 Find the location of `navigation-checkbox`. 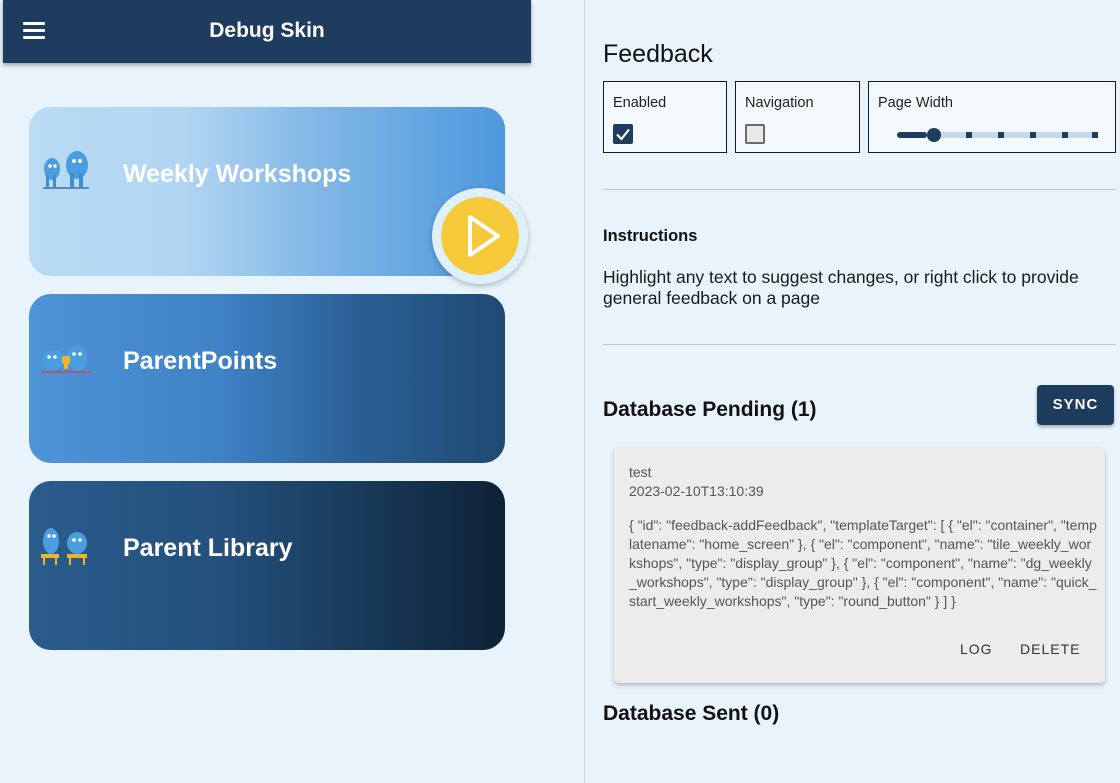

navigation-checkbox is located at coordinates (755, 134).